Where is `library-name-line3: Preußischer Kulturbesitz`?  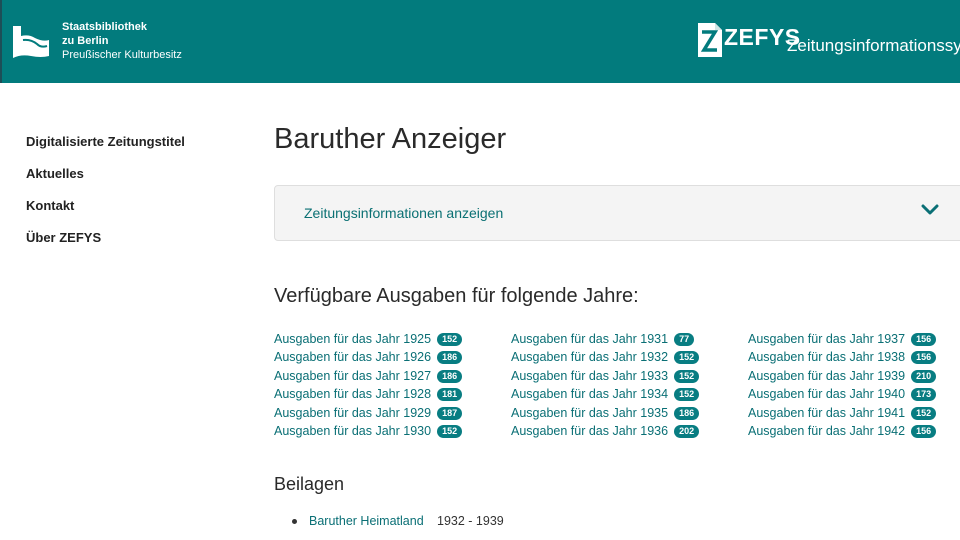
library-name-line3: Preußischer Kulturbesitz is located at coordinates (122, 55).